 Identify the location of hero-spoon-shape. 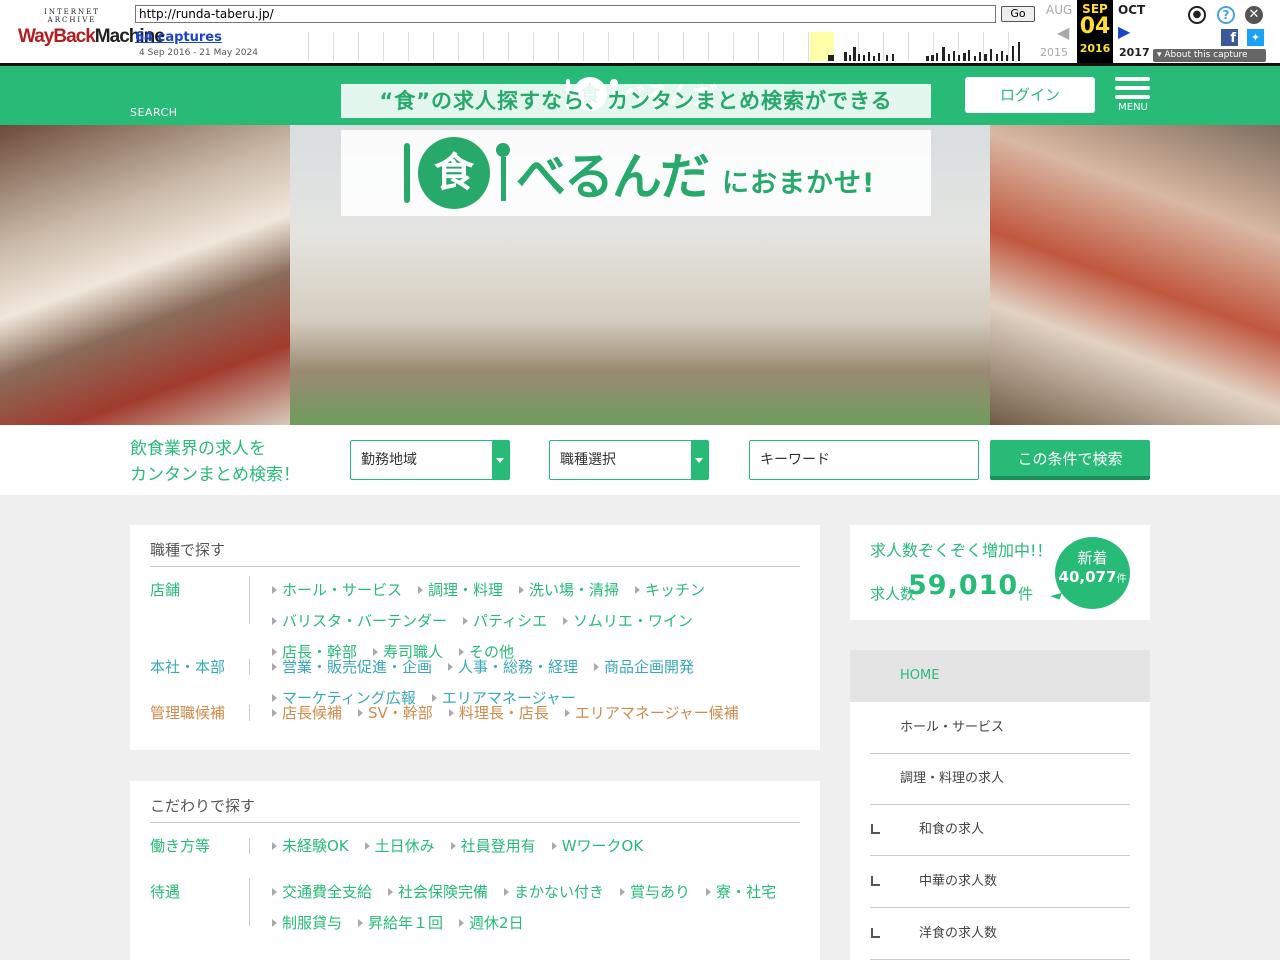
(503, 173).